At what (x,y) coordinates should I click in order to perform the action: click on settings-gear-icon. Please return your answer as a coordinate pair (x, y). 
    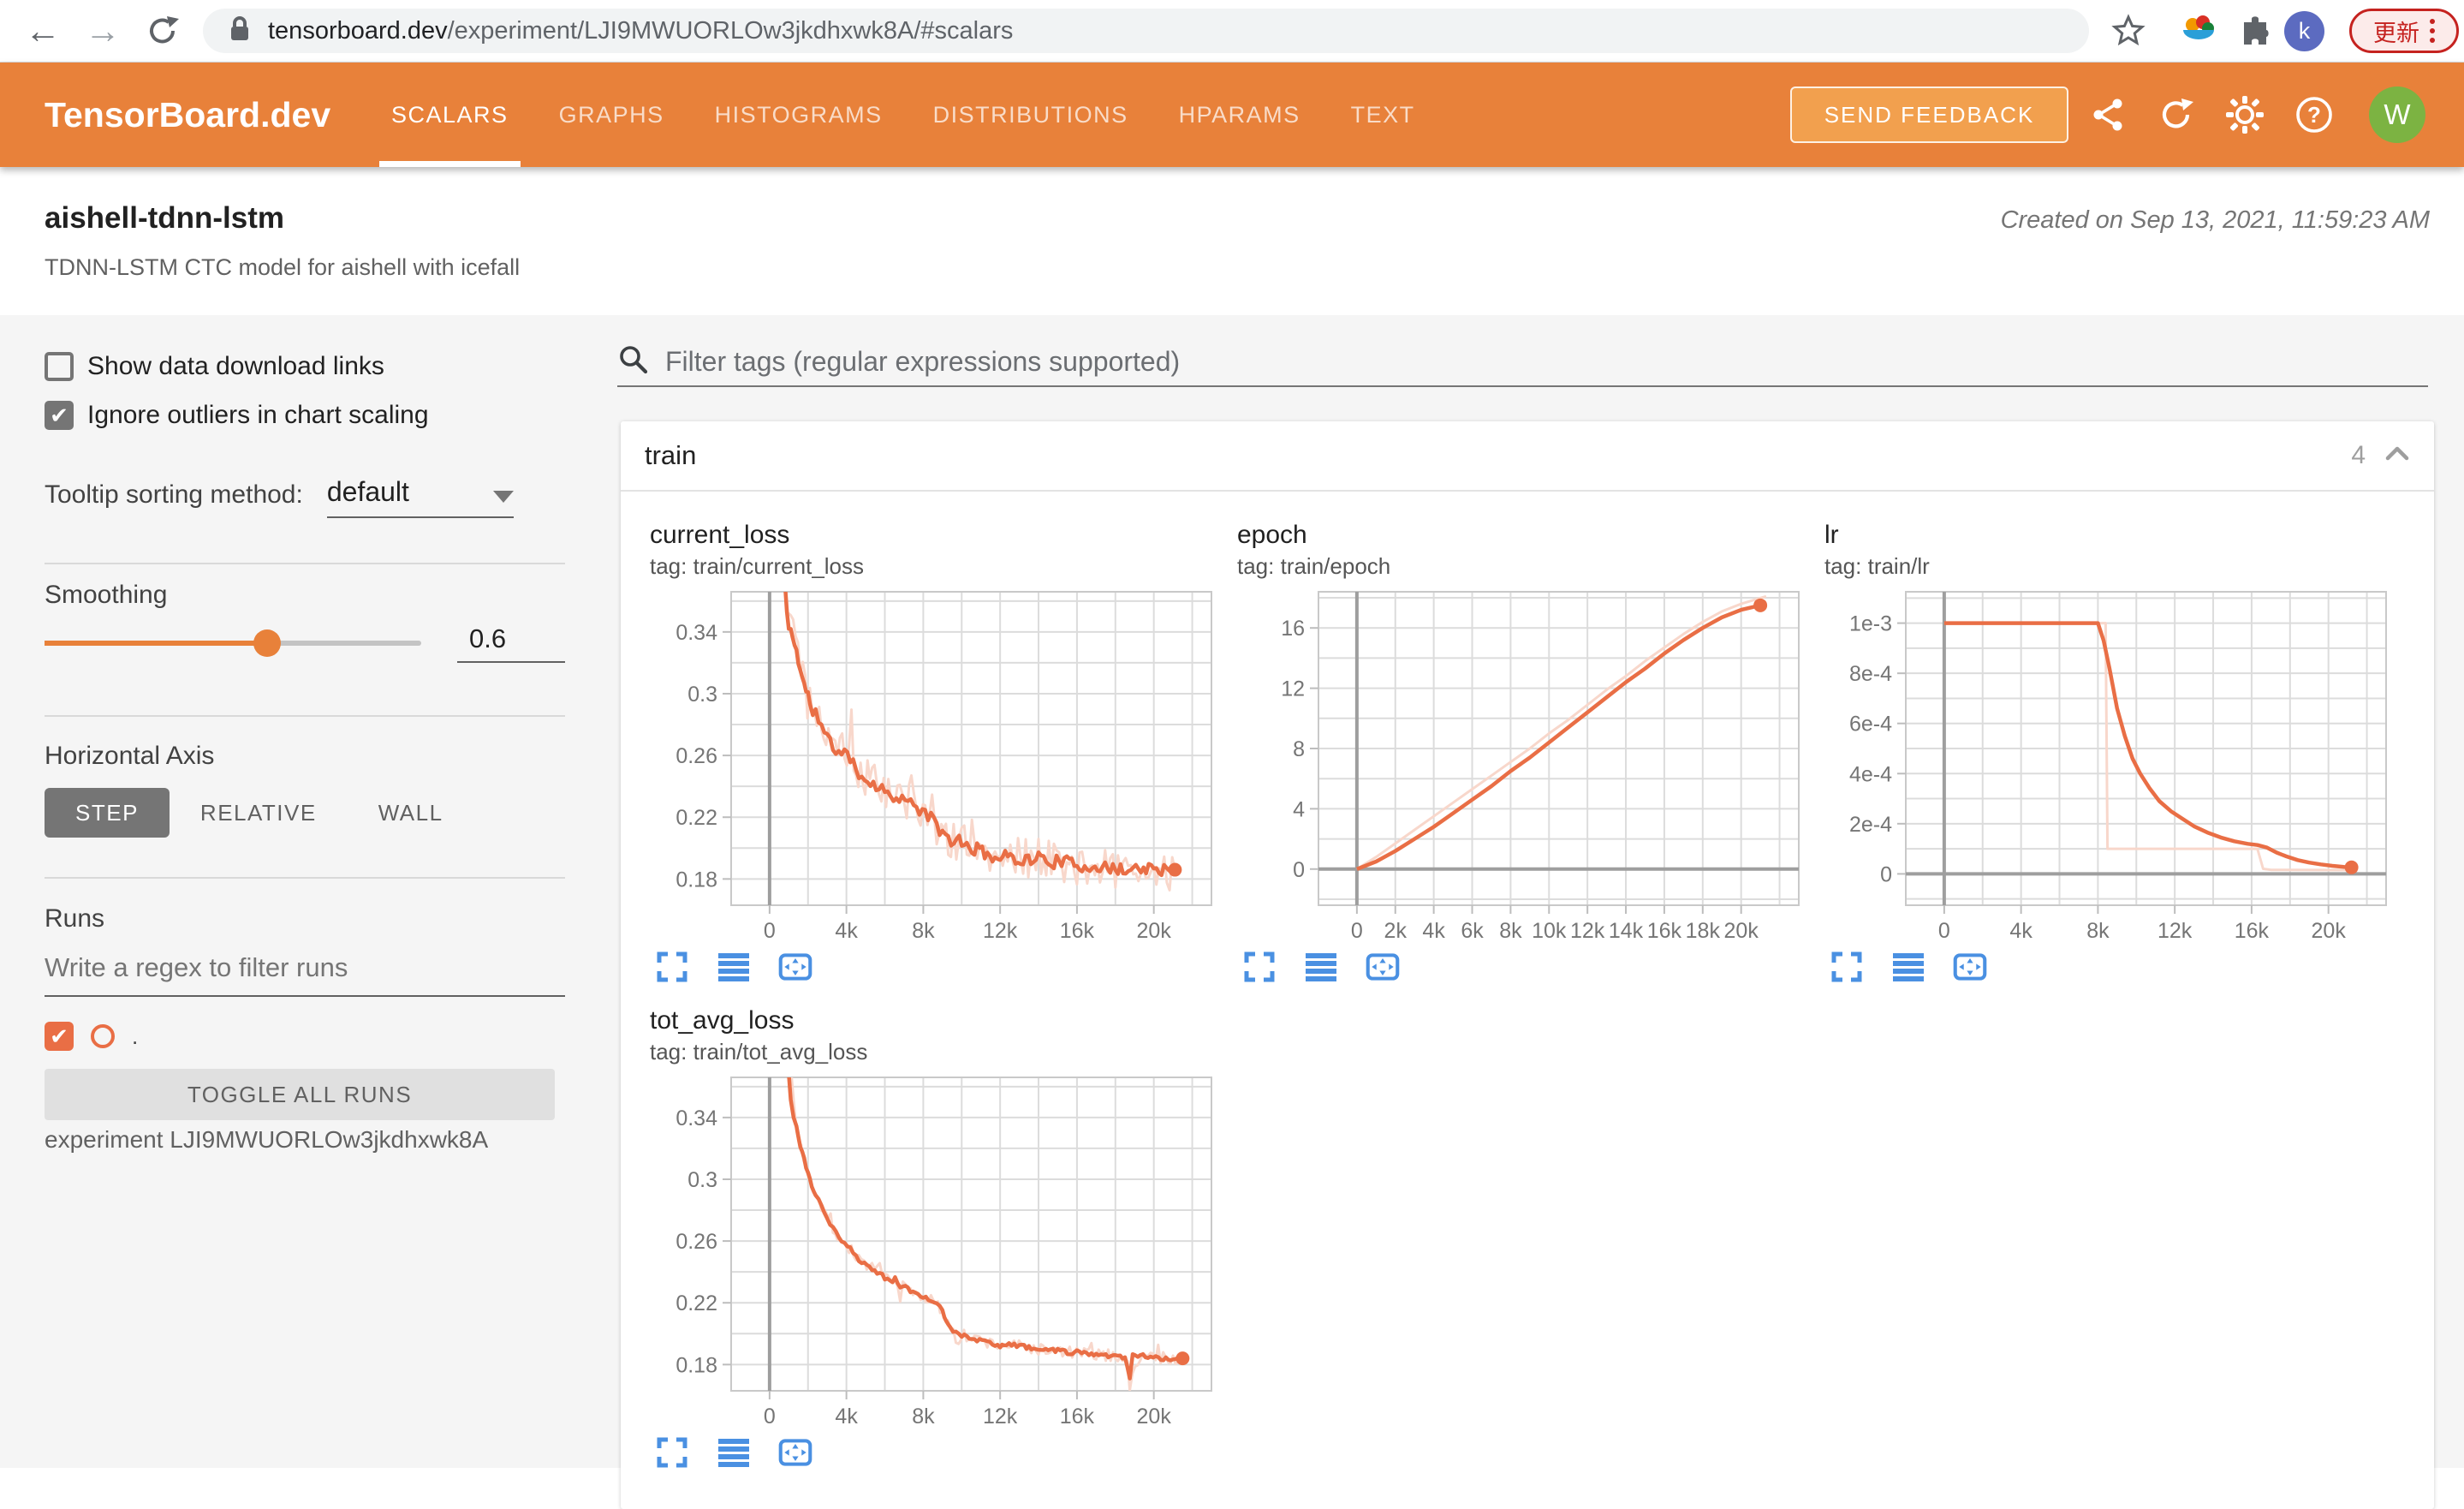
    Looking at the image, I should click on (2244, 115).